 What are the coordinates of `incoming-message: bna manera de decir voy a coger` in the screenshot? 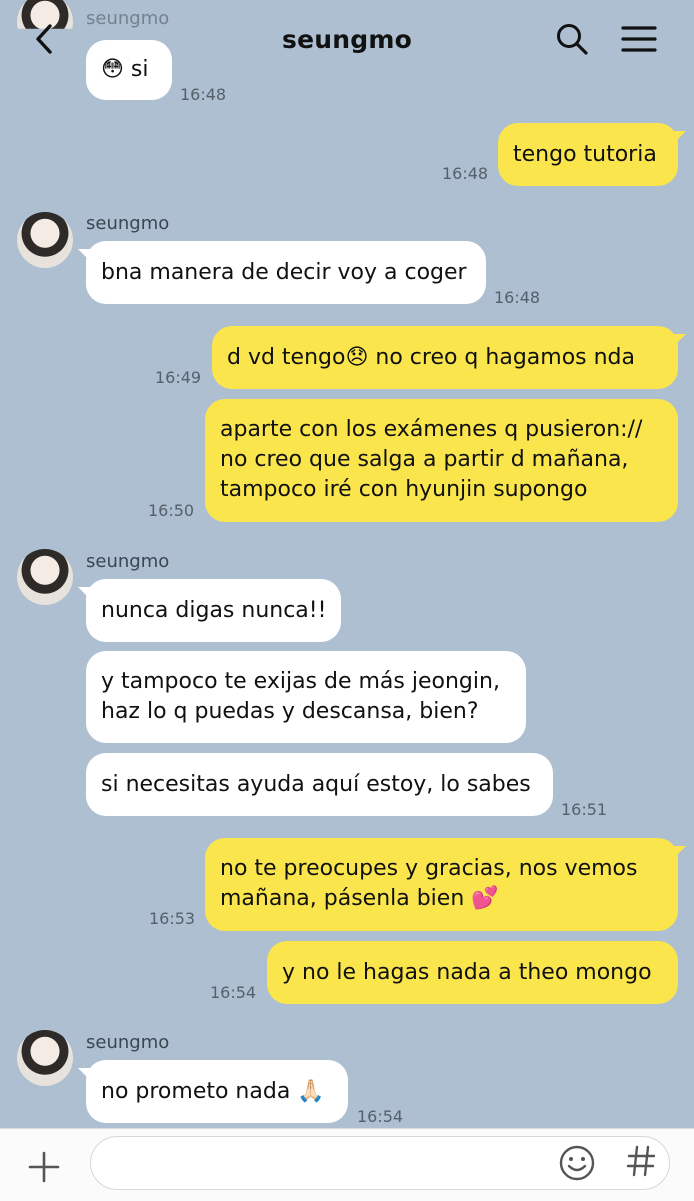 It's located at (286, 272).